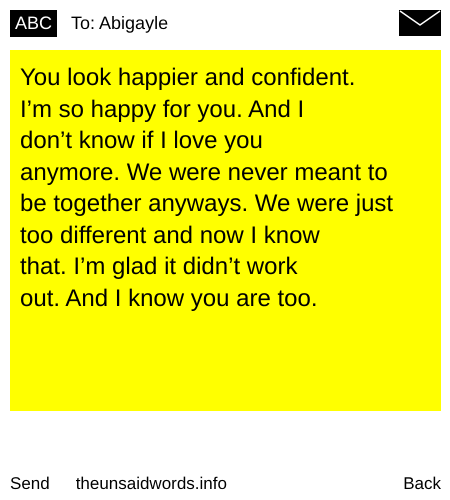 The image size is (450, 500). I want to click on recipient-label: To: Abigayle, so click(120, 23).